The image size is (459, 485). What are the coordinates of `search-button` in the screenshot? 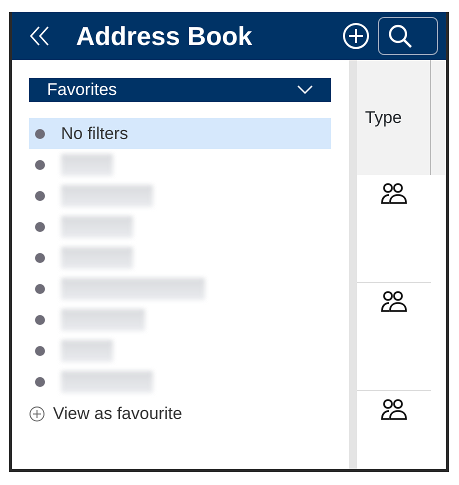 It's located at (408, 36).